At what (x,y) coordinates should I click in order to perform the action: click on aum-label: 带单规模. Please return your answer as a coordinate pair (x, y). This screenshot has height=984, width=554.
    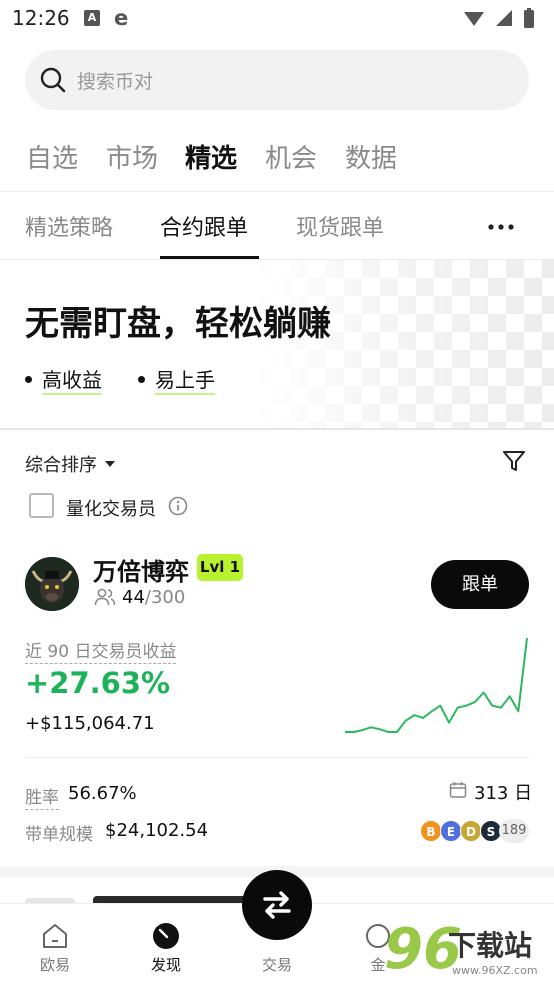
    Looking at the image, I should click on (59, 835).